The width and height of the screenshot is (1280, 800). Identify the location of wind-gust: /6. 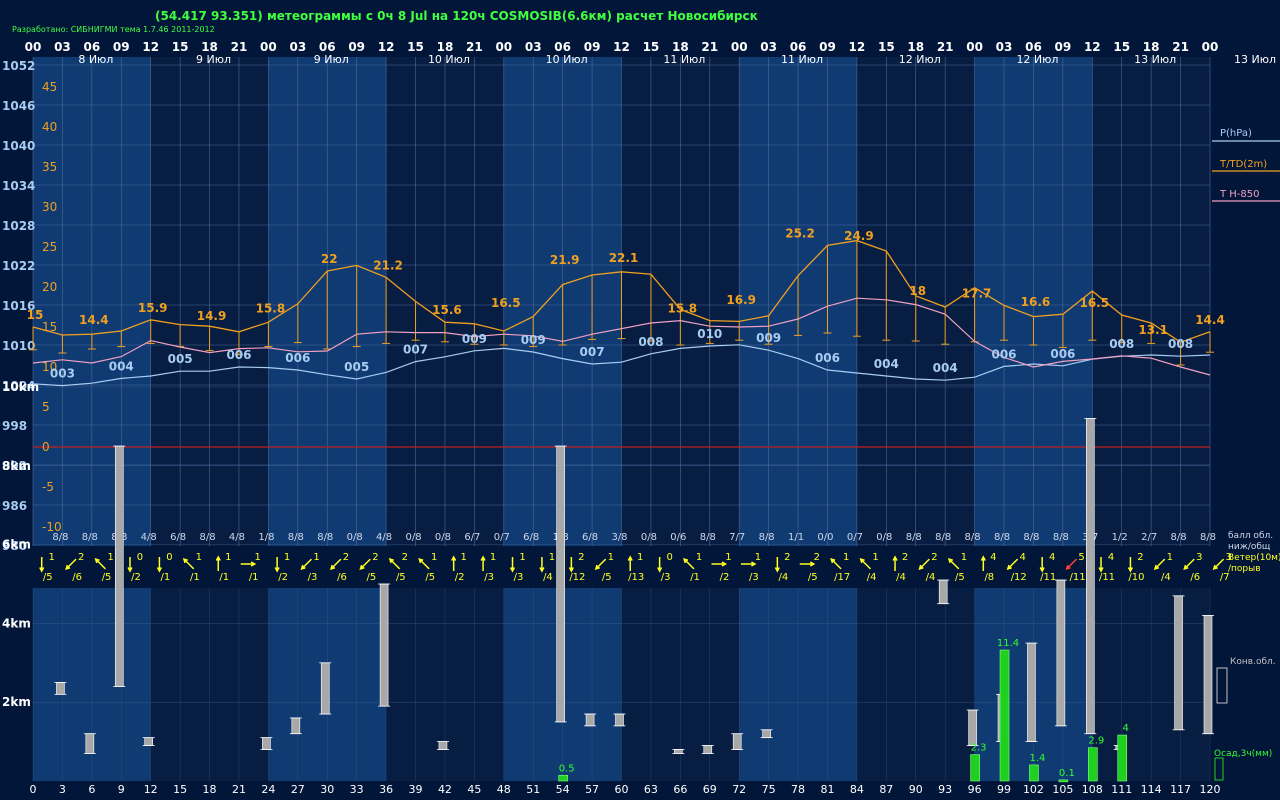
(77, 577).